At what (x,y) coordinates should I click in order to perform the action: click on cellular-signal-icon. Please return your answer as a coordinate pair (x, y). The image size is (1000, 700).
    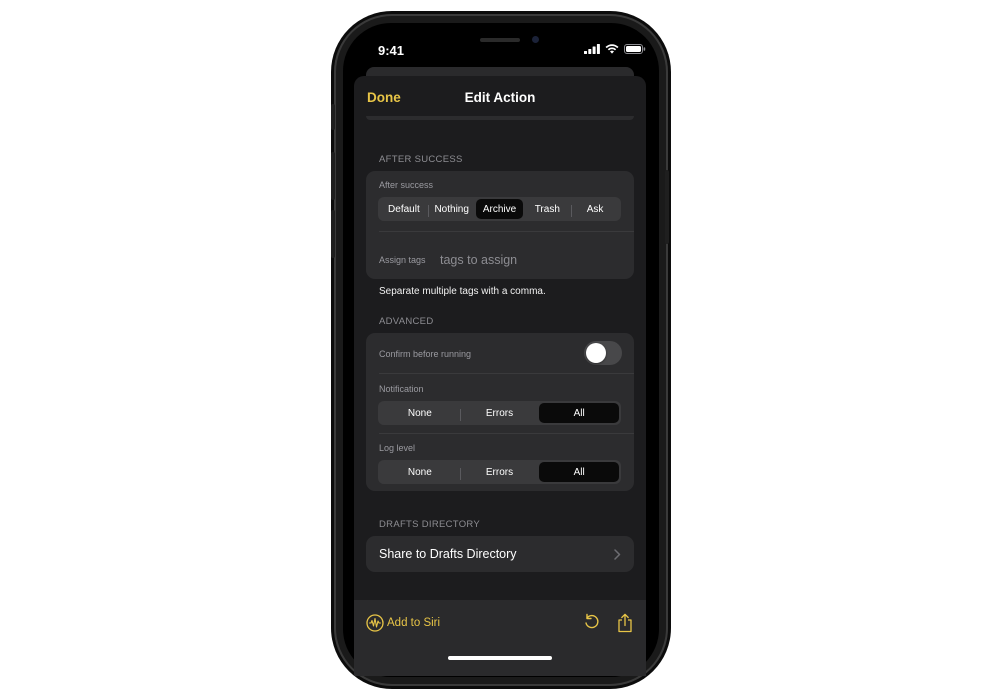
    Looking at the image, I should click on (592, 49).